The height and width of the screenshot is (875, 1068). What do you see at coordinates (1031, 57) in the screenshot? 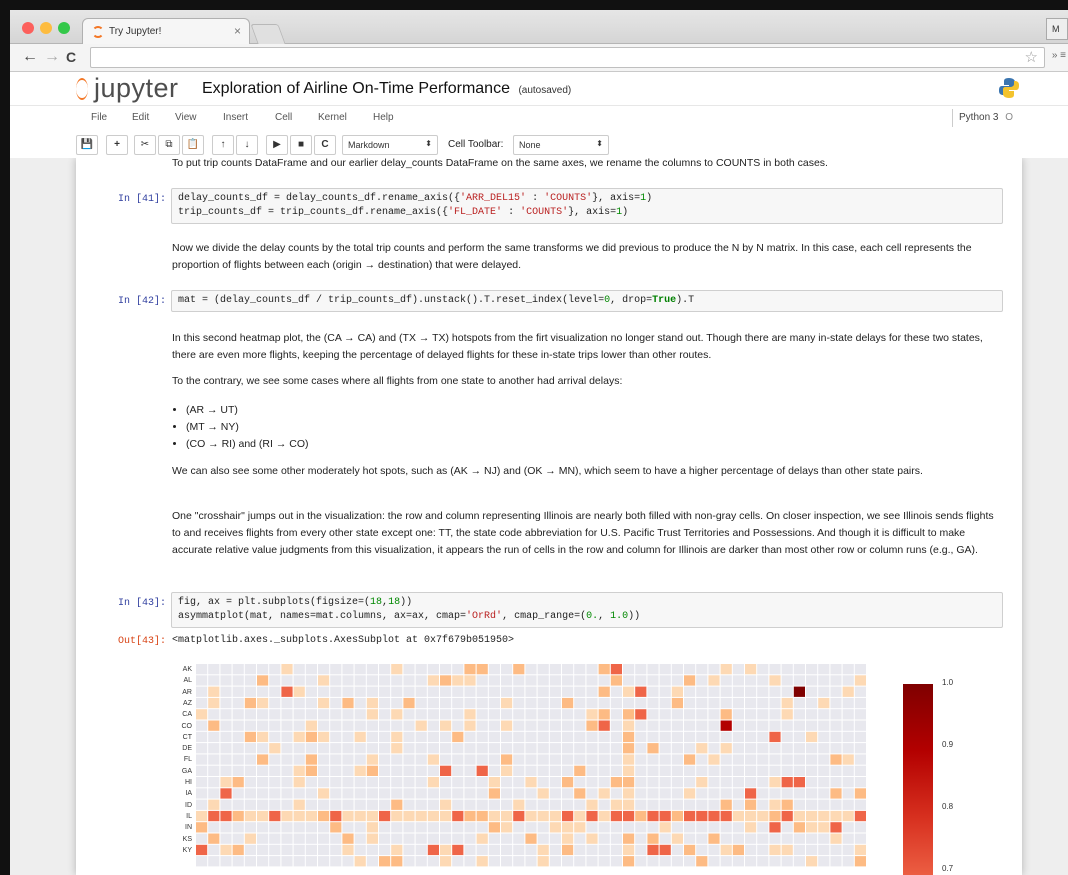
I see `bookmark-star-icon: ☆` at bounding box center [1031, 57].